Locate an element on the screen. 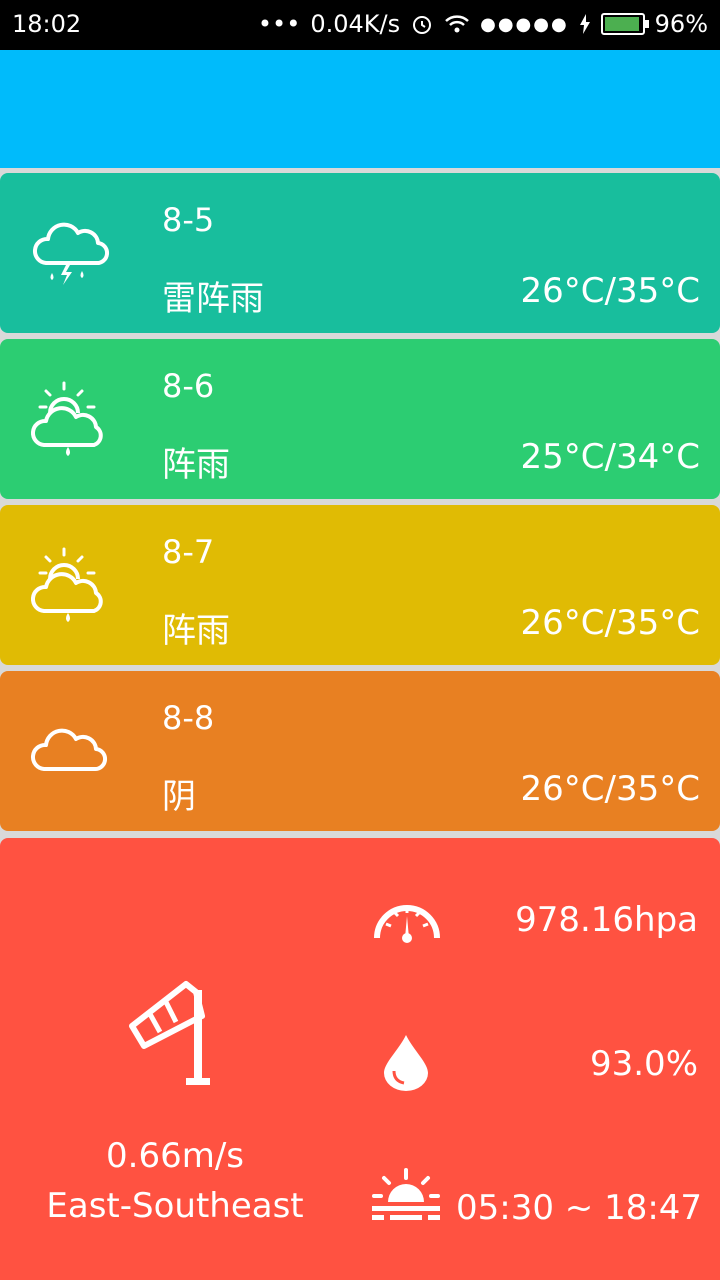 This screenshot has width=720, height=1280. sunrise-icon is located at coordinates (406, 1194).